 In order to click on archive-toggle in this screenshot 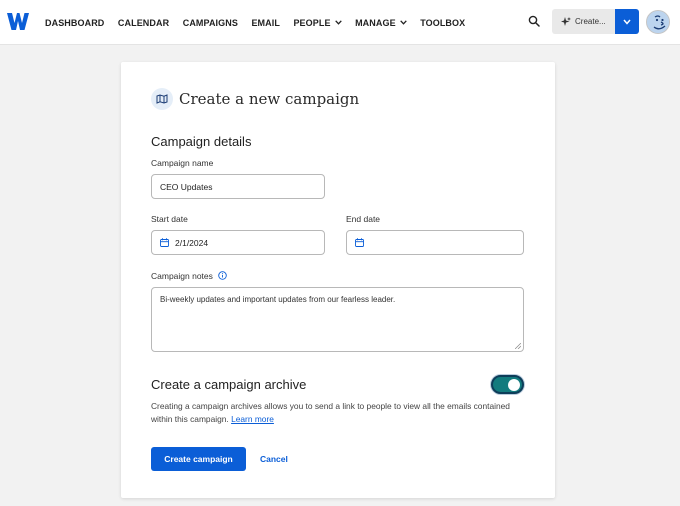, I will do `click(507, 384)`.